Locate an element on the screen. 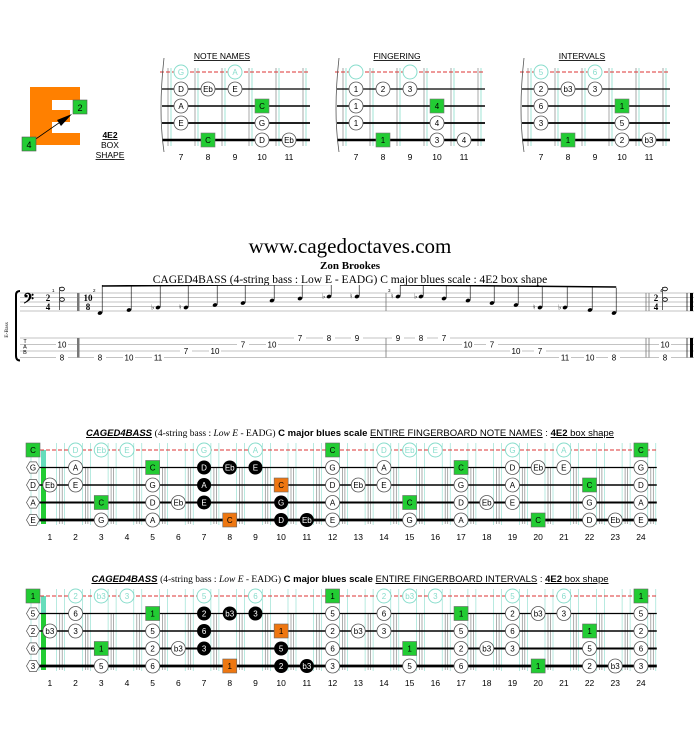 The height and width of the screenshot is (746, 700). fret-number: 23 is located at coordinates (616, 683).